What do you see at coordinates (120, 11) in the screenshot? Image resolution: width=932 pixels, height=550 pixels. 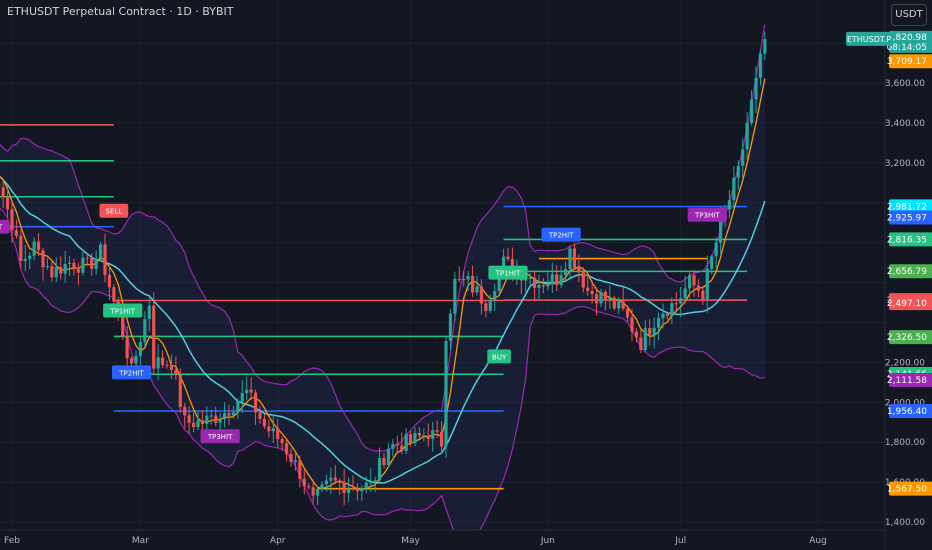 I see `chart-title: ETHUSDT Perpetual Contract · 1D · BYBIT` at bounding box center [120, 11].